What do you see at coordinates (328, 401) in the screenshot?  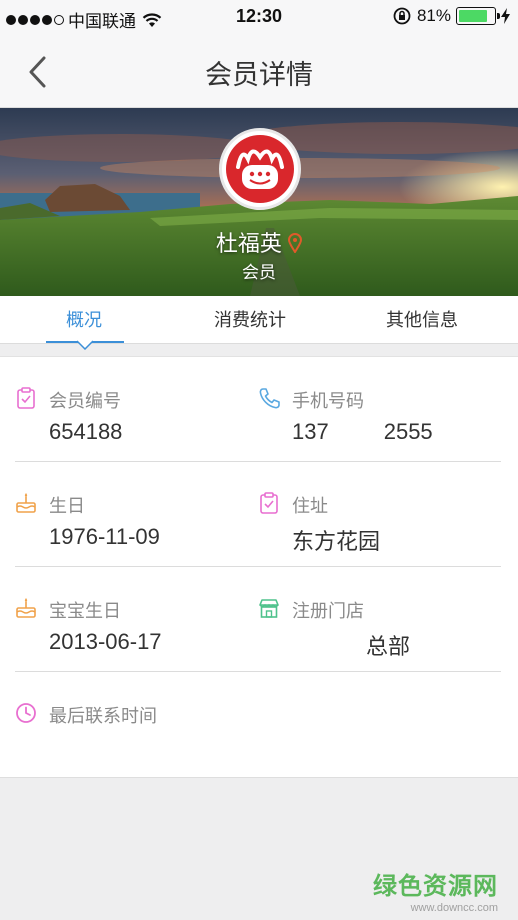 I see `phone-label: 手机号码` at bounding box center [328, 401].